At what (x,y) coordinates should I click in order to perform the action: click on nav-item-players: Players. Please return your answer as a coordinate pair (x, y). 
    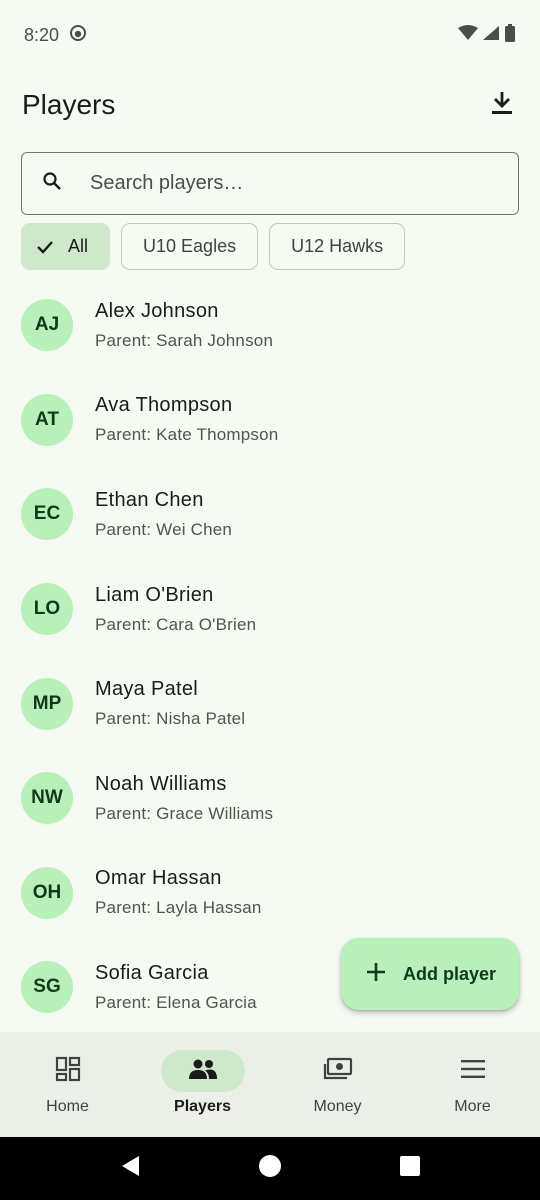
    Looking at the image, I should click on (202, 1084).